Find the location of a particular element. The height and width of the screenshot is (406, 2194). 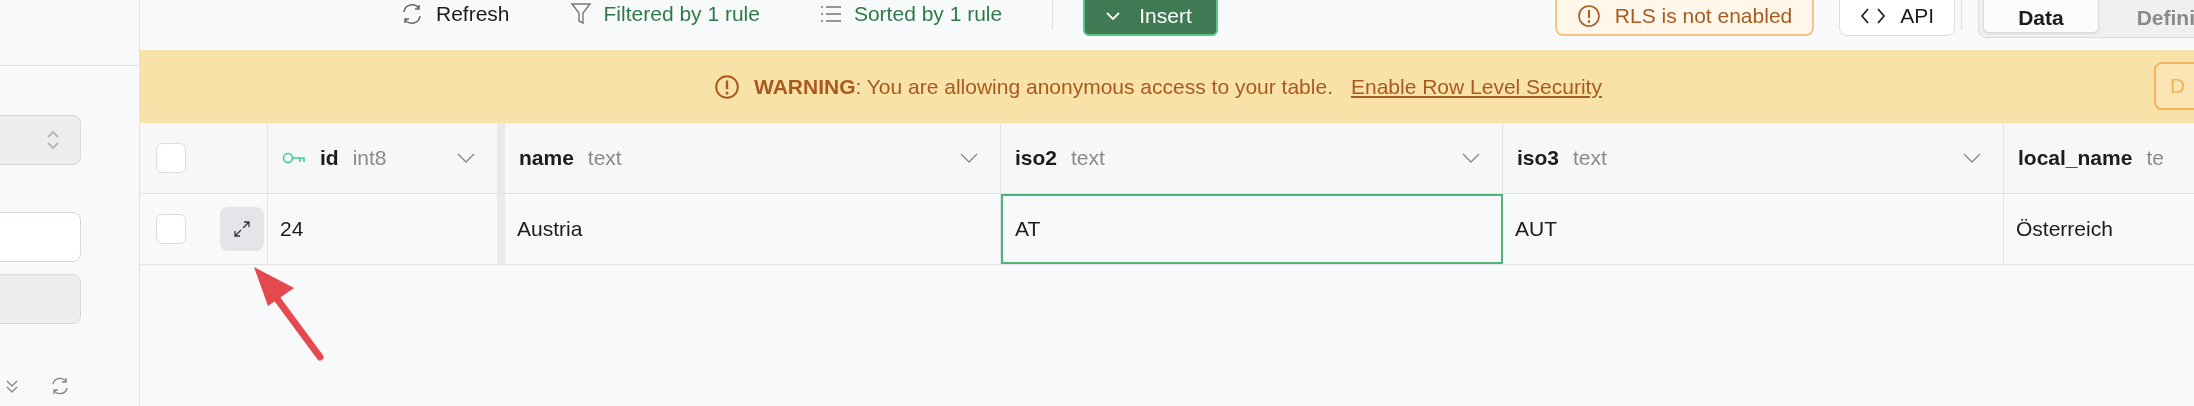

column-header: name text is located at coordinates (753, 158).